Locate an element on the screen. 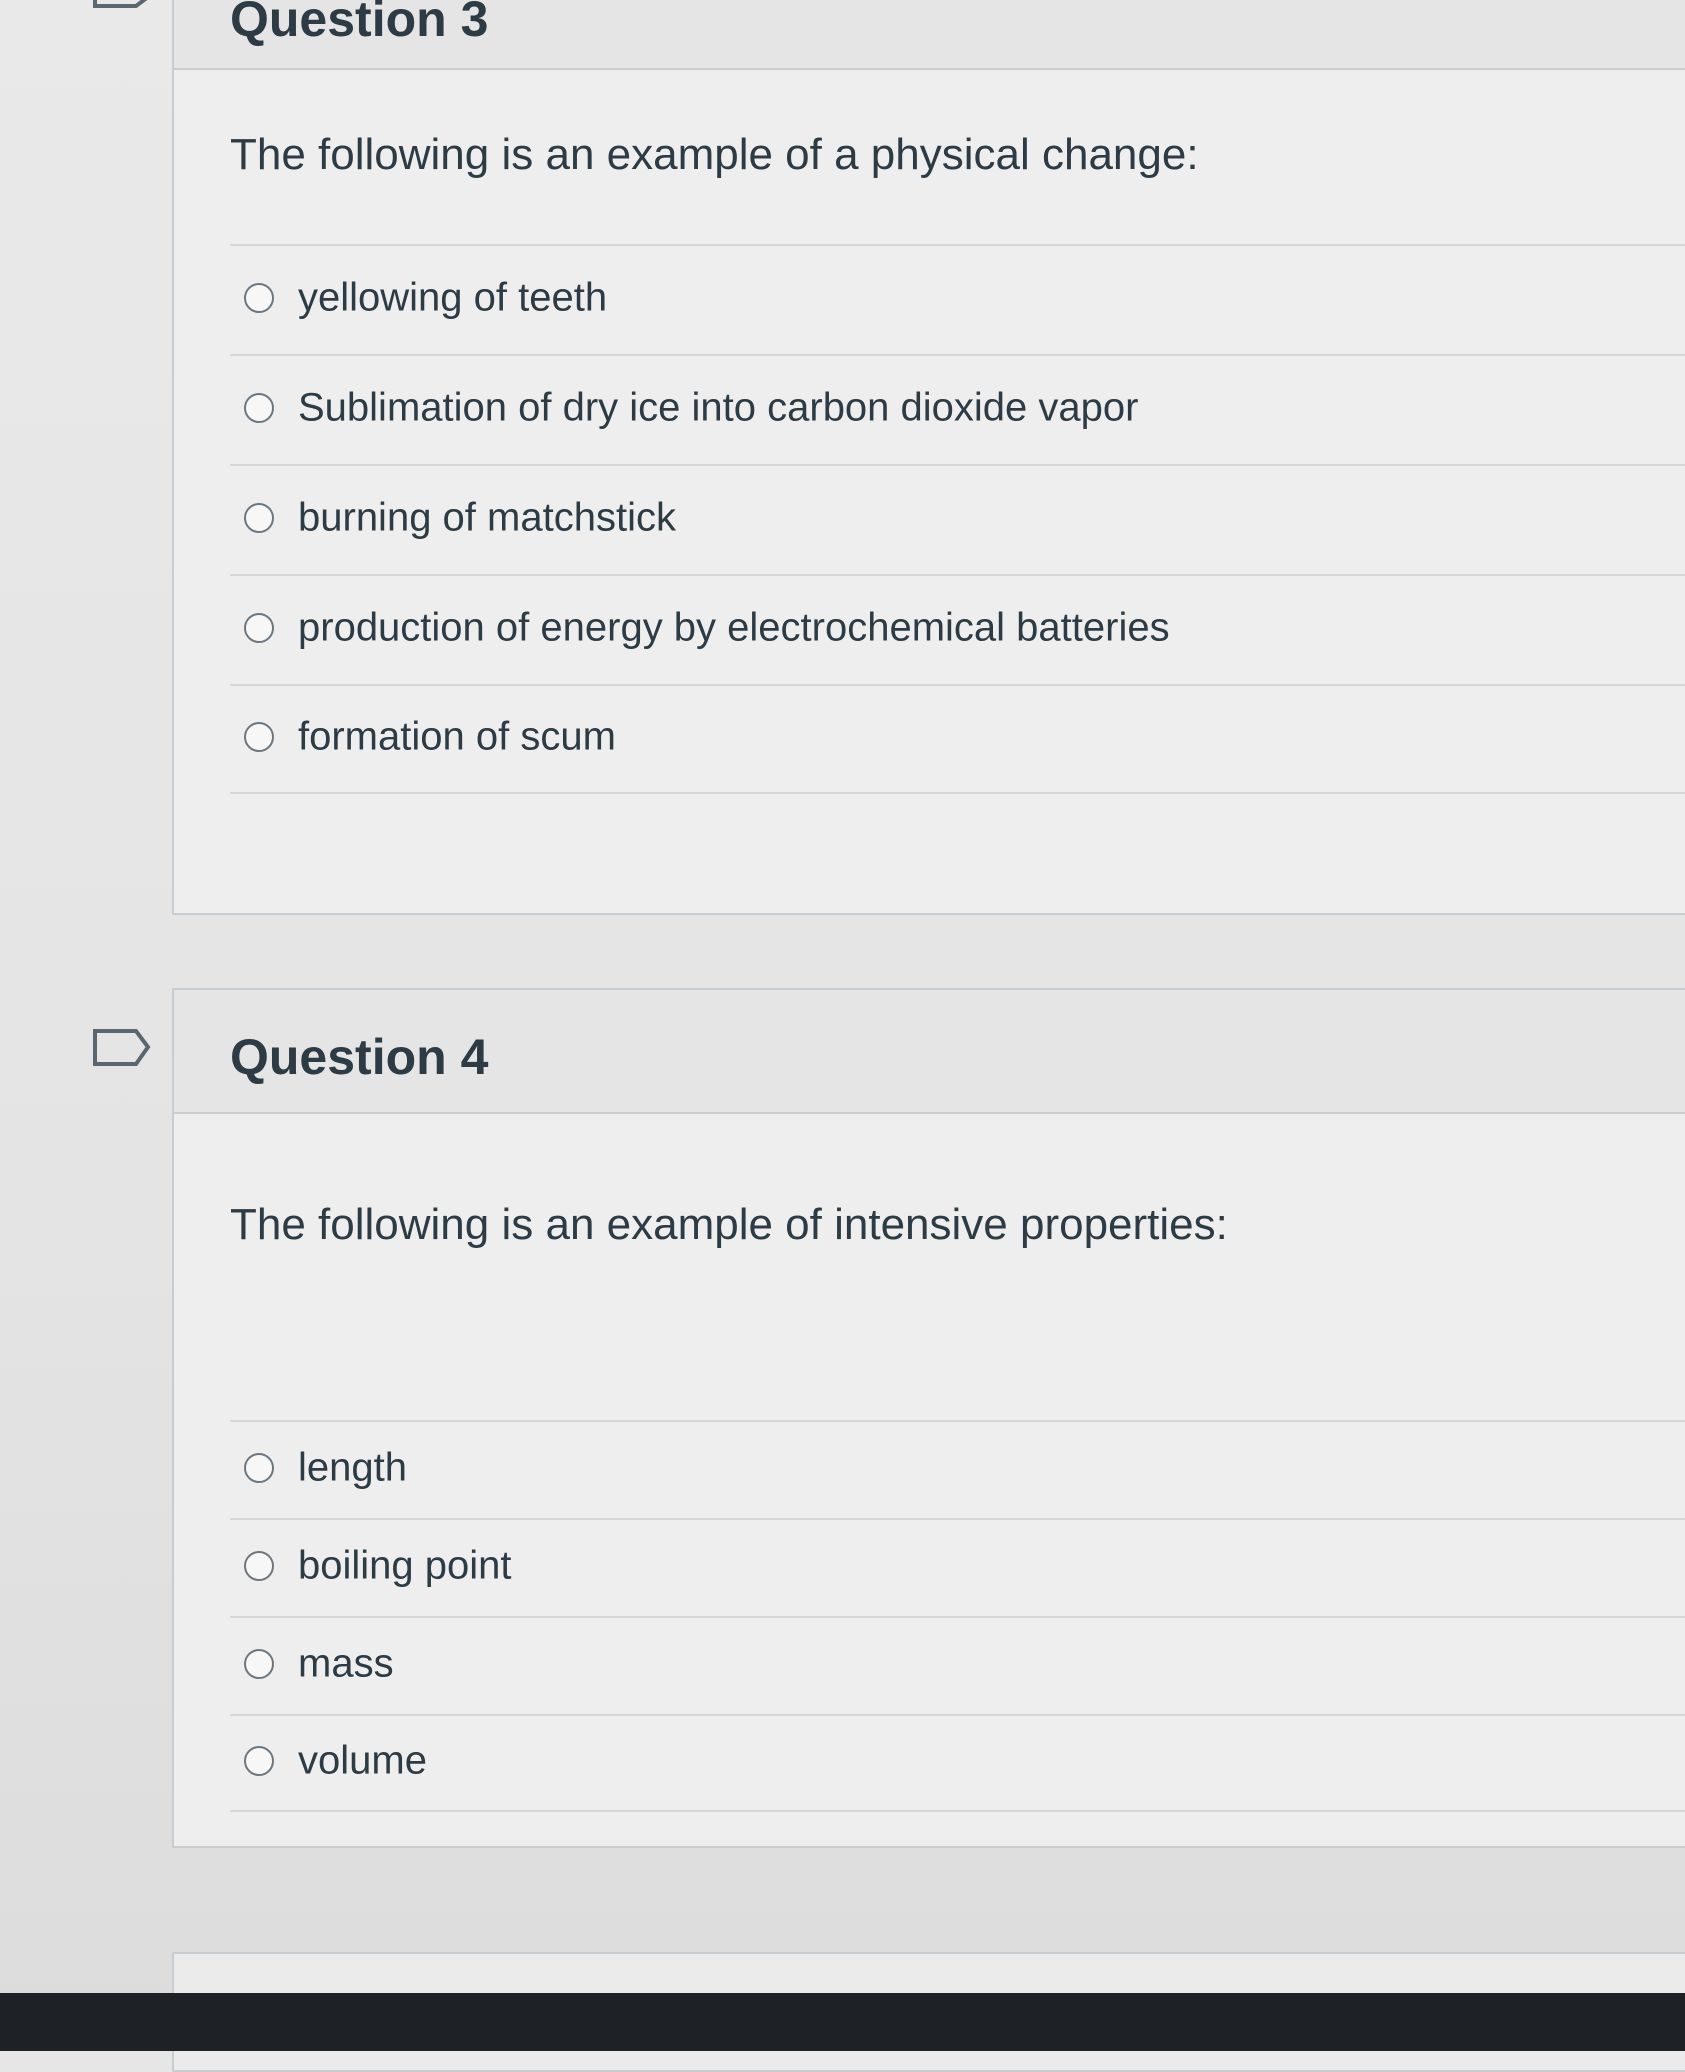  answer-option: boiling point is located at coordinates (957, 1567).